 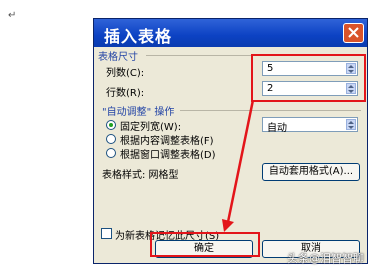 What do you see at coordinates (238, 165) in the screenshot?
I see `annotation-arrow` at bounding box center [238, 165].